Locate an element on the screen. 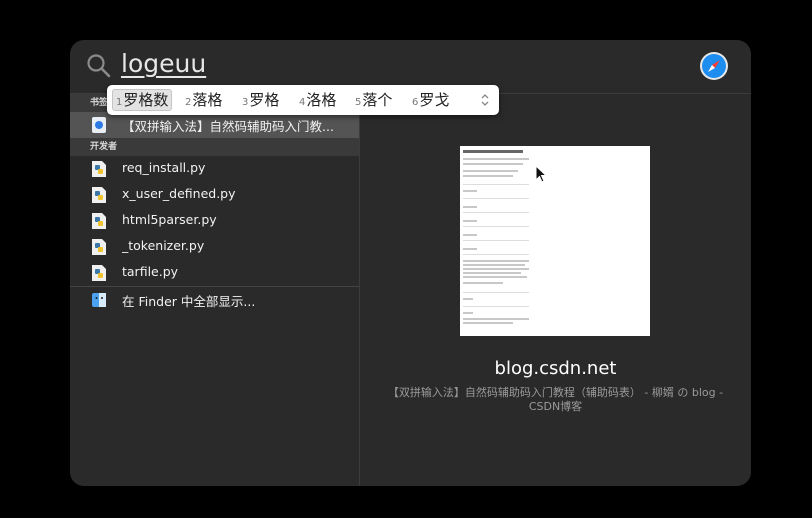  ime-candidate-number: 6 is located at coordinates (415, 102).